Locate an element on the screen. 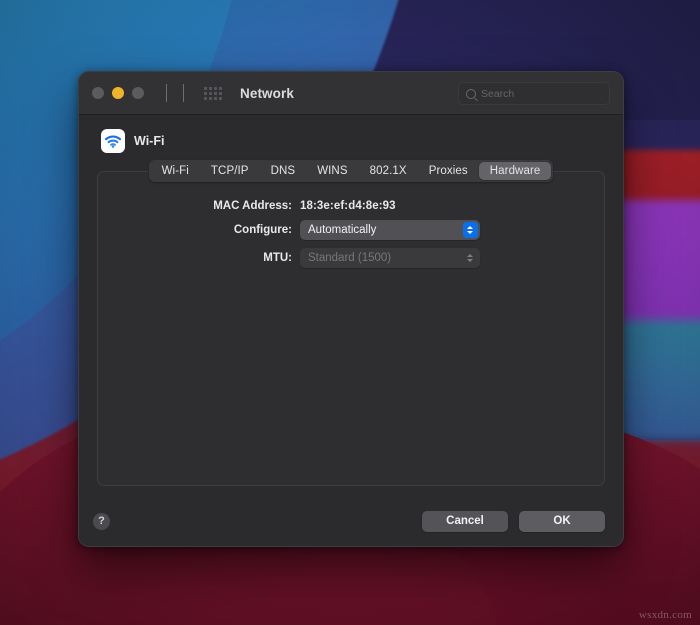 This screenshot has width=700, height=625. mtu-label: MTU: is located at coordinates (277, 258).